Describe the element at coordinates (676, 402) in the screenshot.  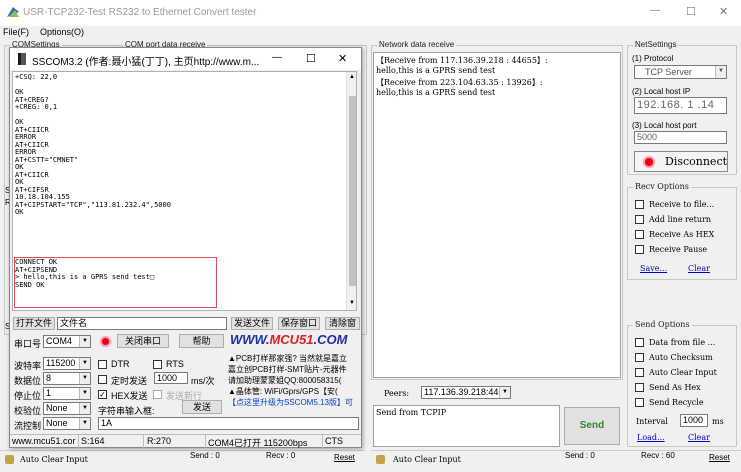
I see `send-recycle-label: Send Recycle` at that location.